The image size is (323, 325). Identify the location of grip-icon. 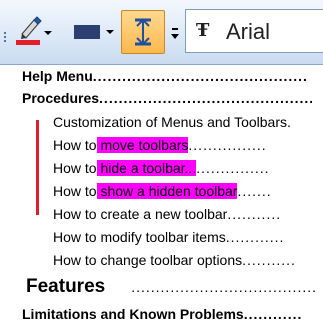
(5, 37).